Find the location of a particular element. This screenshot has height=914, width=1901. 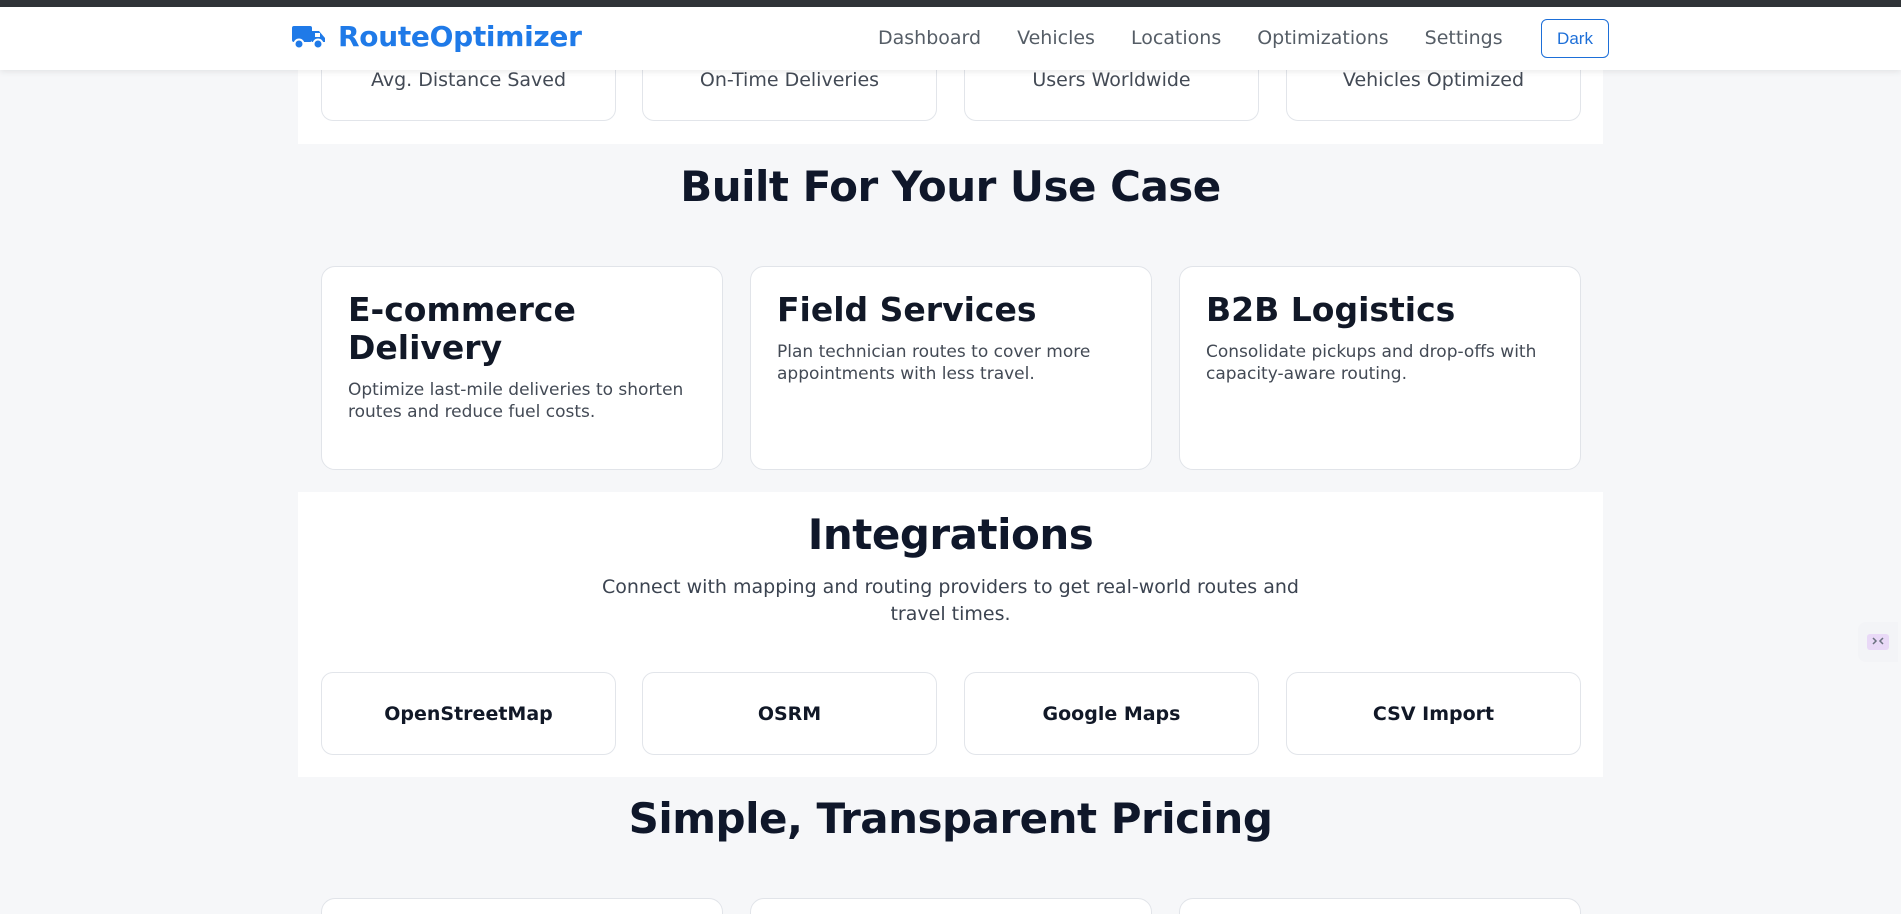

code-widget-icon is located at coordinates (1878, 642).